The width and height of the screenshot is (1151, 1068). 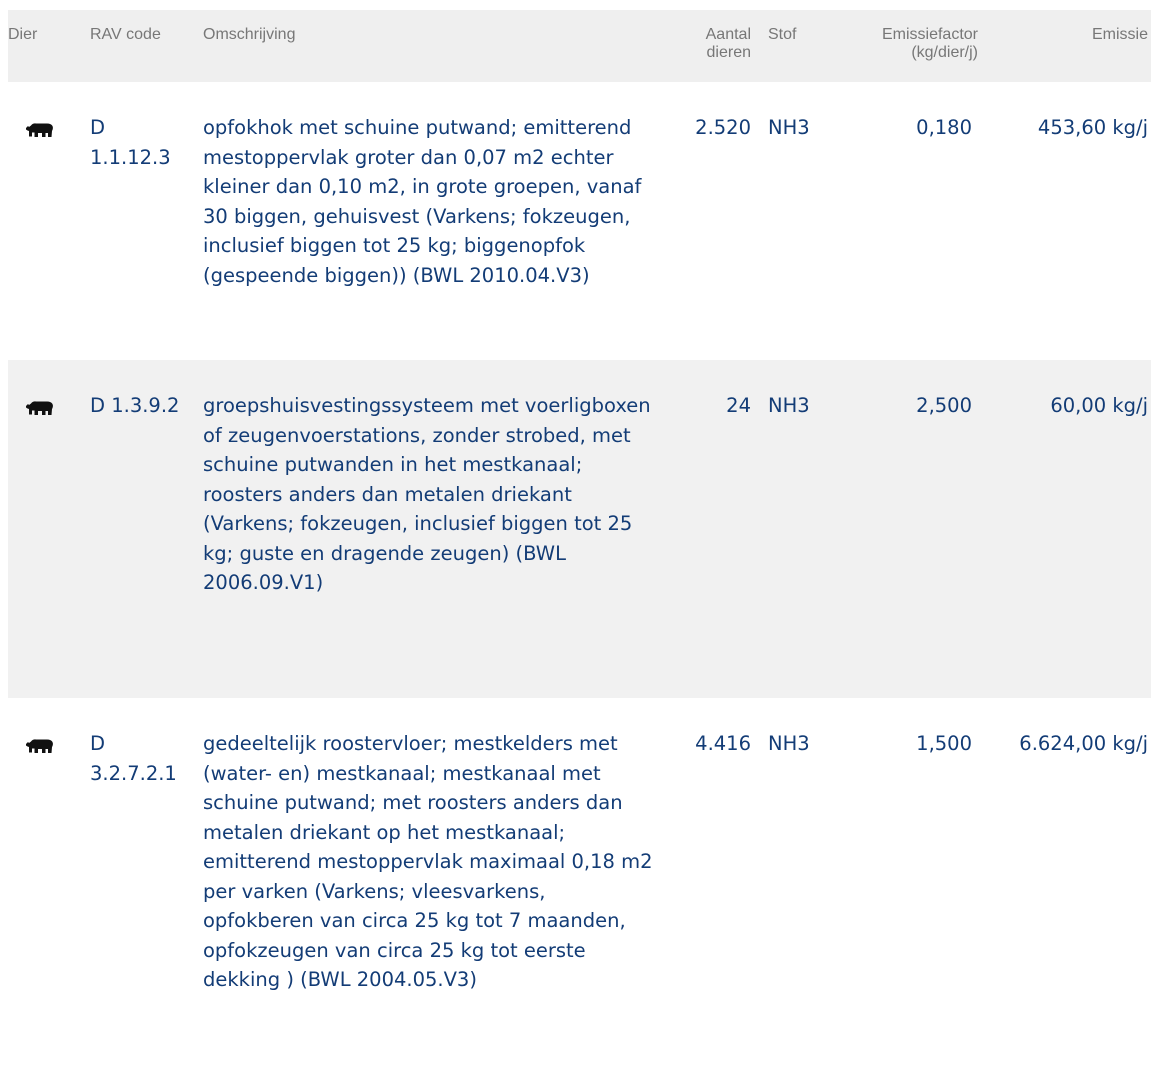 I want to click on header-dier: Dier, so click(x=23, y=34).